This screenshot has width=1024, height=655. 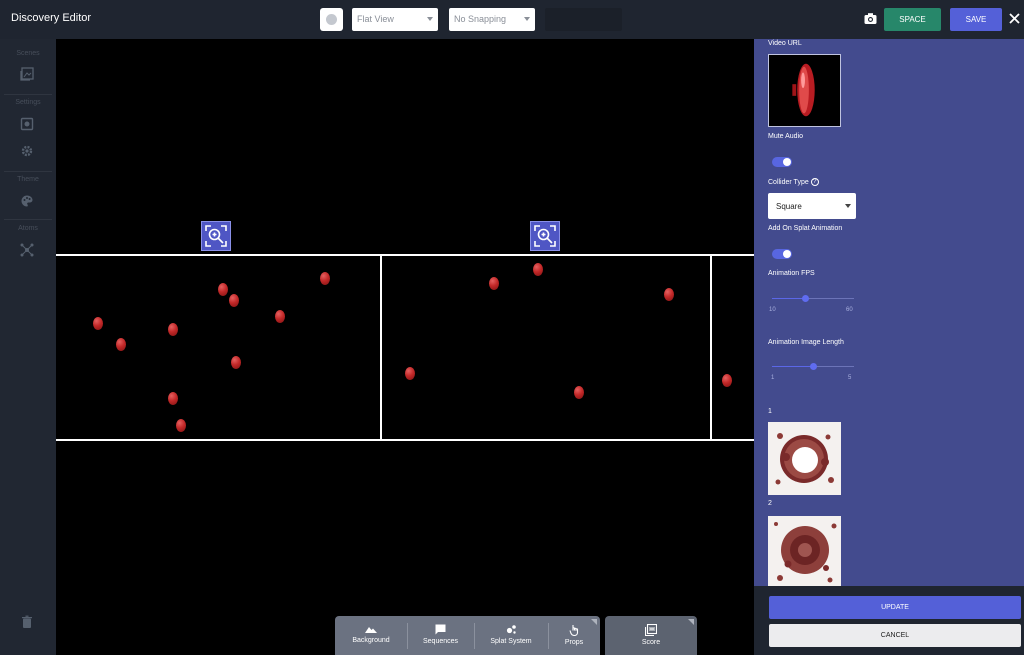 I want to click on fps-slider-thumb, so click(x=805, y=298).